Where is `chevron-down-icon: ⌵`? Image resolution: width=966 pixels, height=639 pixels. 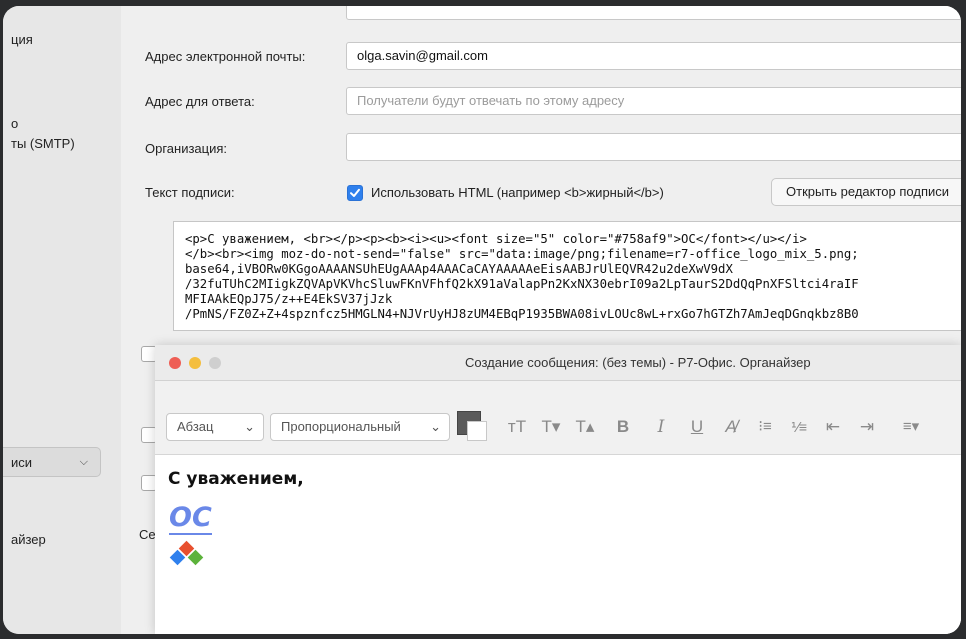
chevron-down-icon: ⌵ is located at coordinates (83, 461).